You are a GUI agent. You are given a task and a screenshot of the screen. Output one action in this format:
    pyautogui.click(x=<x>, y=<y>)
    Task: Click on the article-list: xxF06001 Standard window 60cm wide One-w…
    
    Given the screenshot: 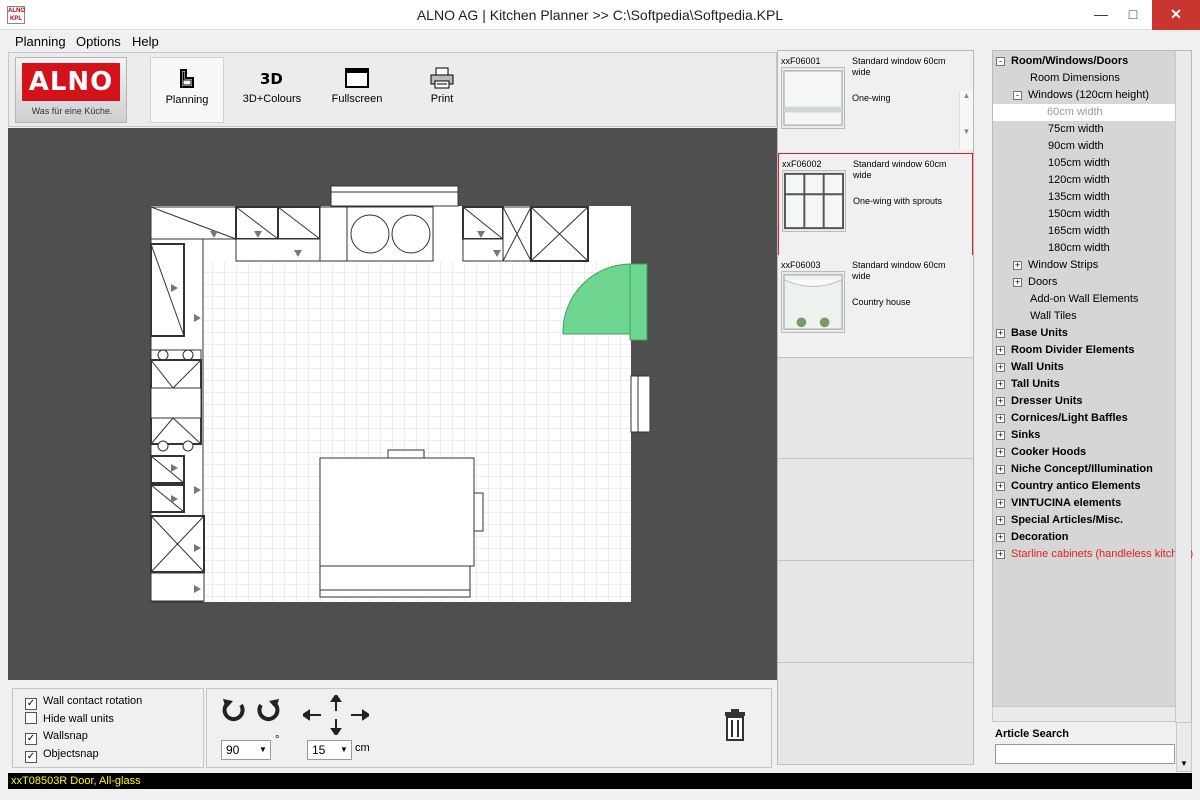 What is the action you would take?
    pyautogui.click(x=875, y=407)
    